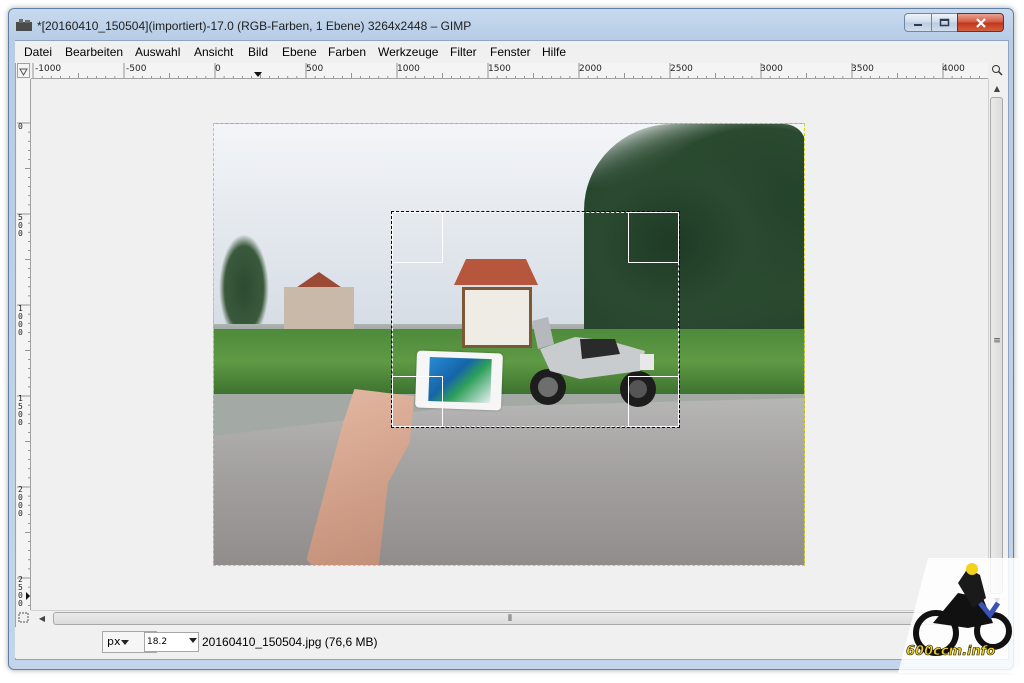 The width and height of the screenshot is (1024, 683). I want to click on close-button, so click(980, 22).